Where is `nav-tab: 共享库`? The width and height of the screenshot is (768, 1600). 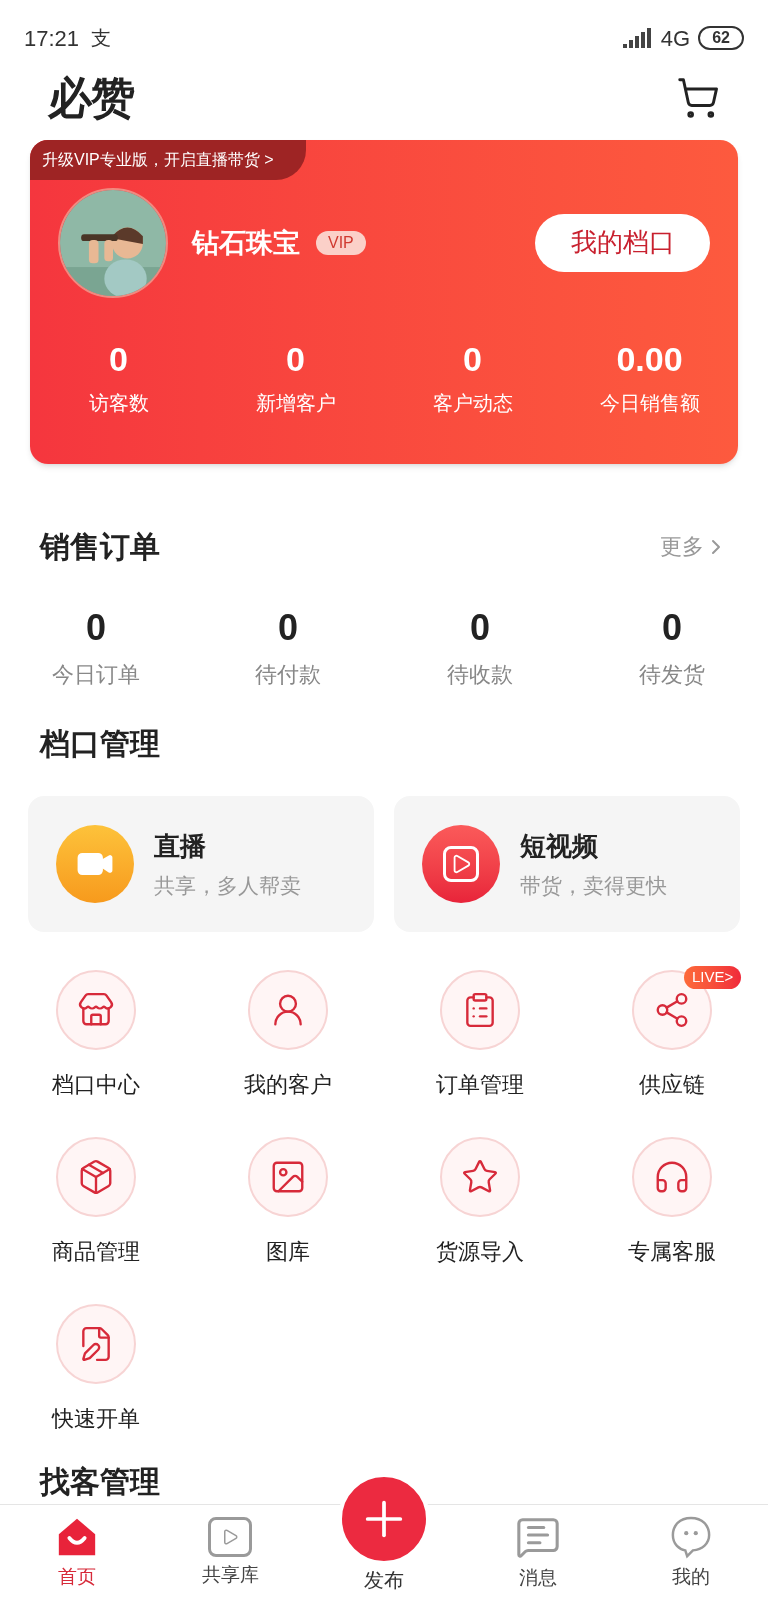
nav-tab: 共享库 is located at coordinates (230, 1552).